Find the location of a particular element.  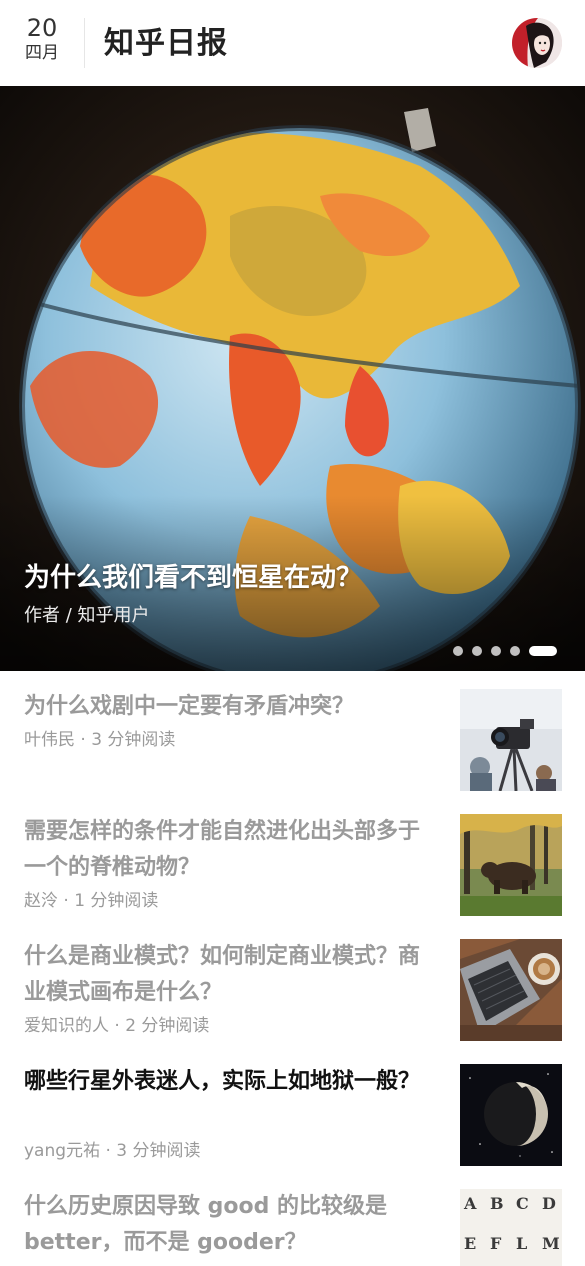

story-item: 为什么戏剧中一定要有矛盾冲突？ 叶伟民 · 3 分钟阅读 is located at coordinates (292, 733).